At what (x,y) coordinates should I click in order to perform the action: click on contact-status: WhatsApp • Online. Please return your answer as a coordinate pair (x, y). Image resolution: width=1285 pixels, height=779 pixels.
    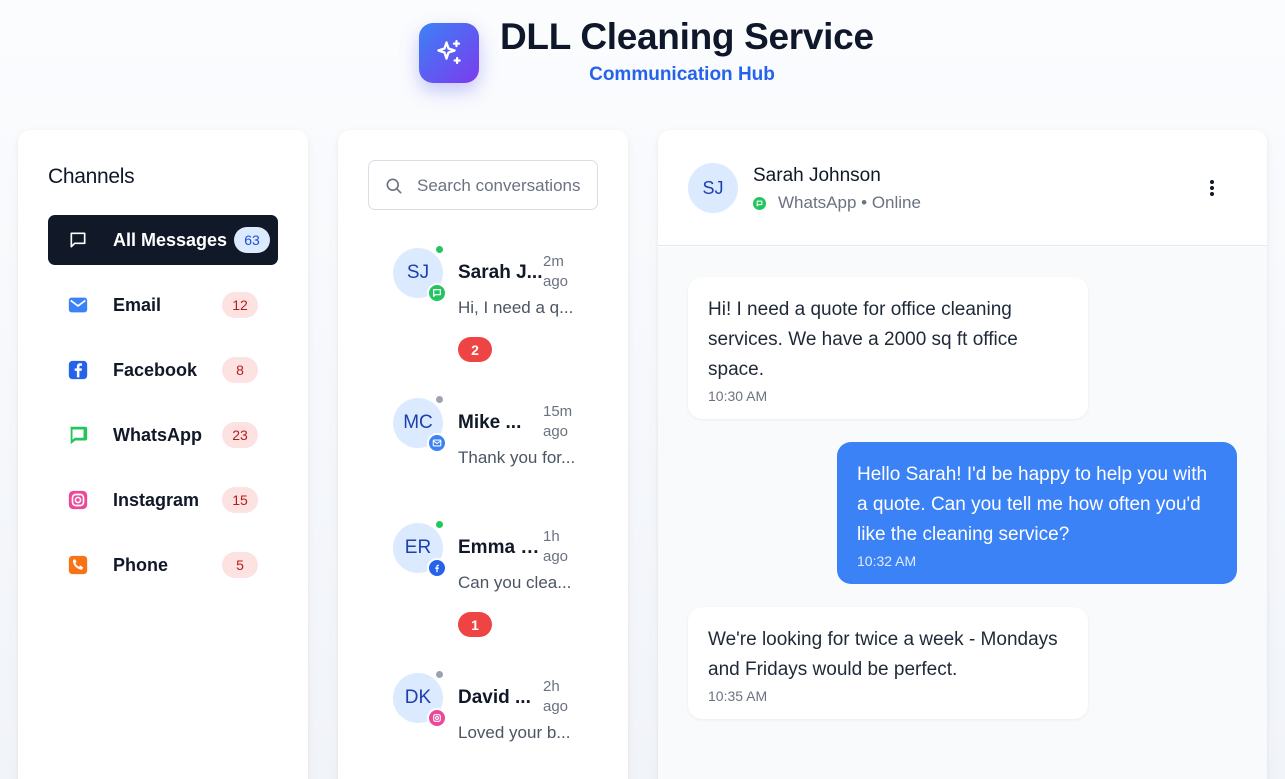
    Looking at the image, I should click on (837, 203).